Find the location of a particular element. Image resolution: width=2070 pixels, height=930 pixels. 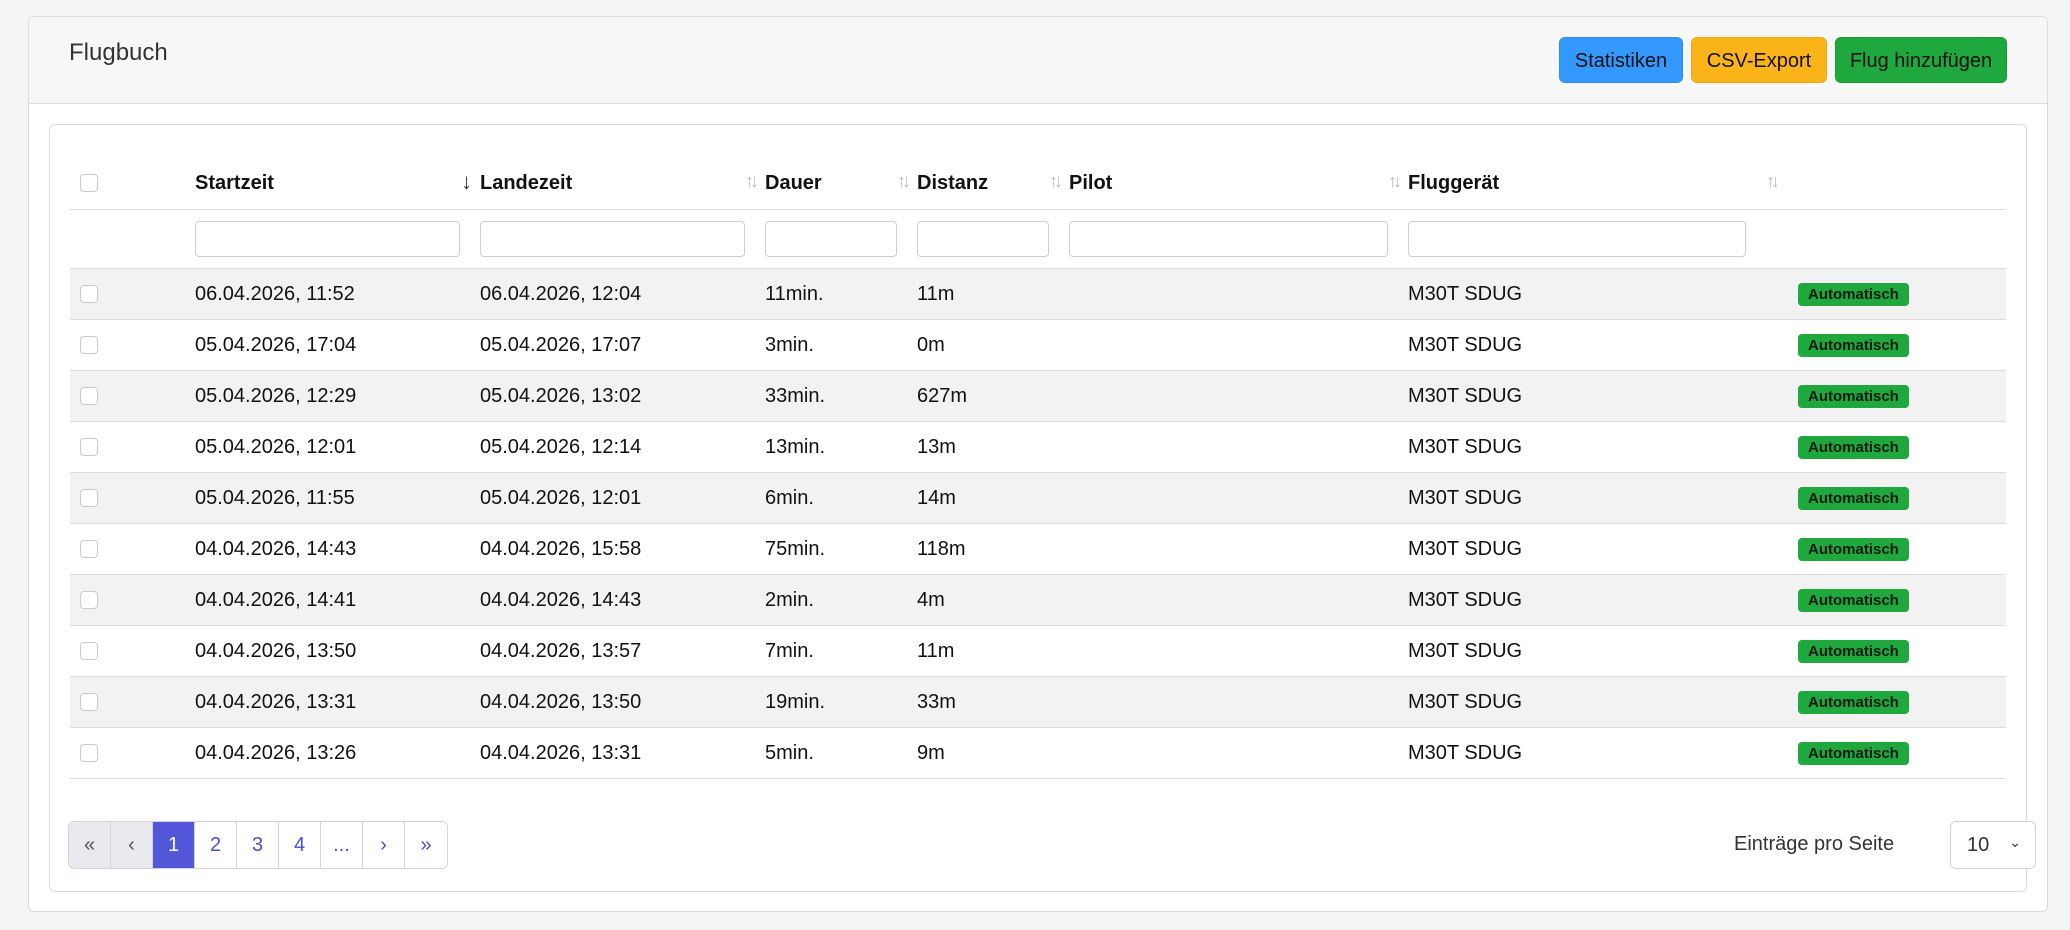

filter-pilot-input is located at coordinates (1228, 239).